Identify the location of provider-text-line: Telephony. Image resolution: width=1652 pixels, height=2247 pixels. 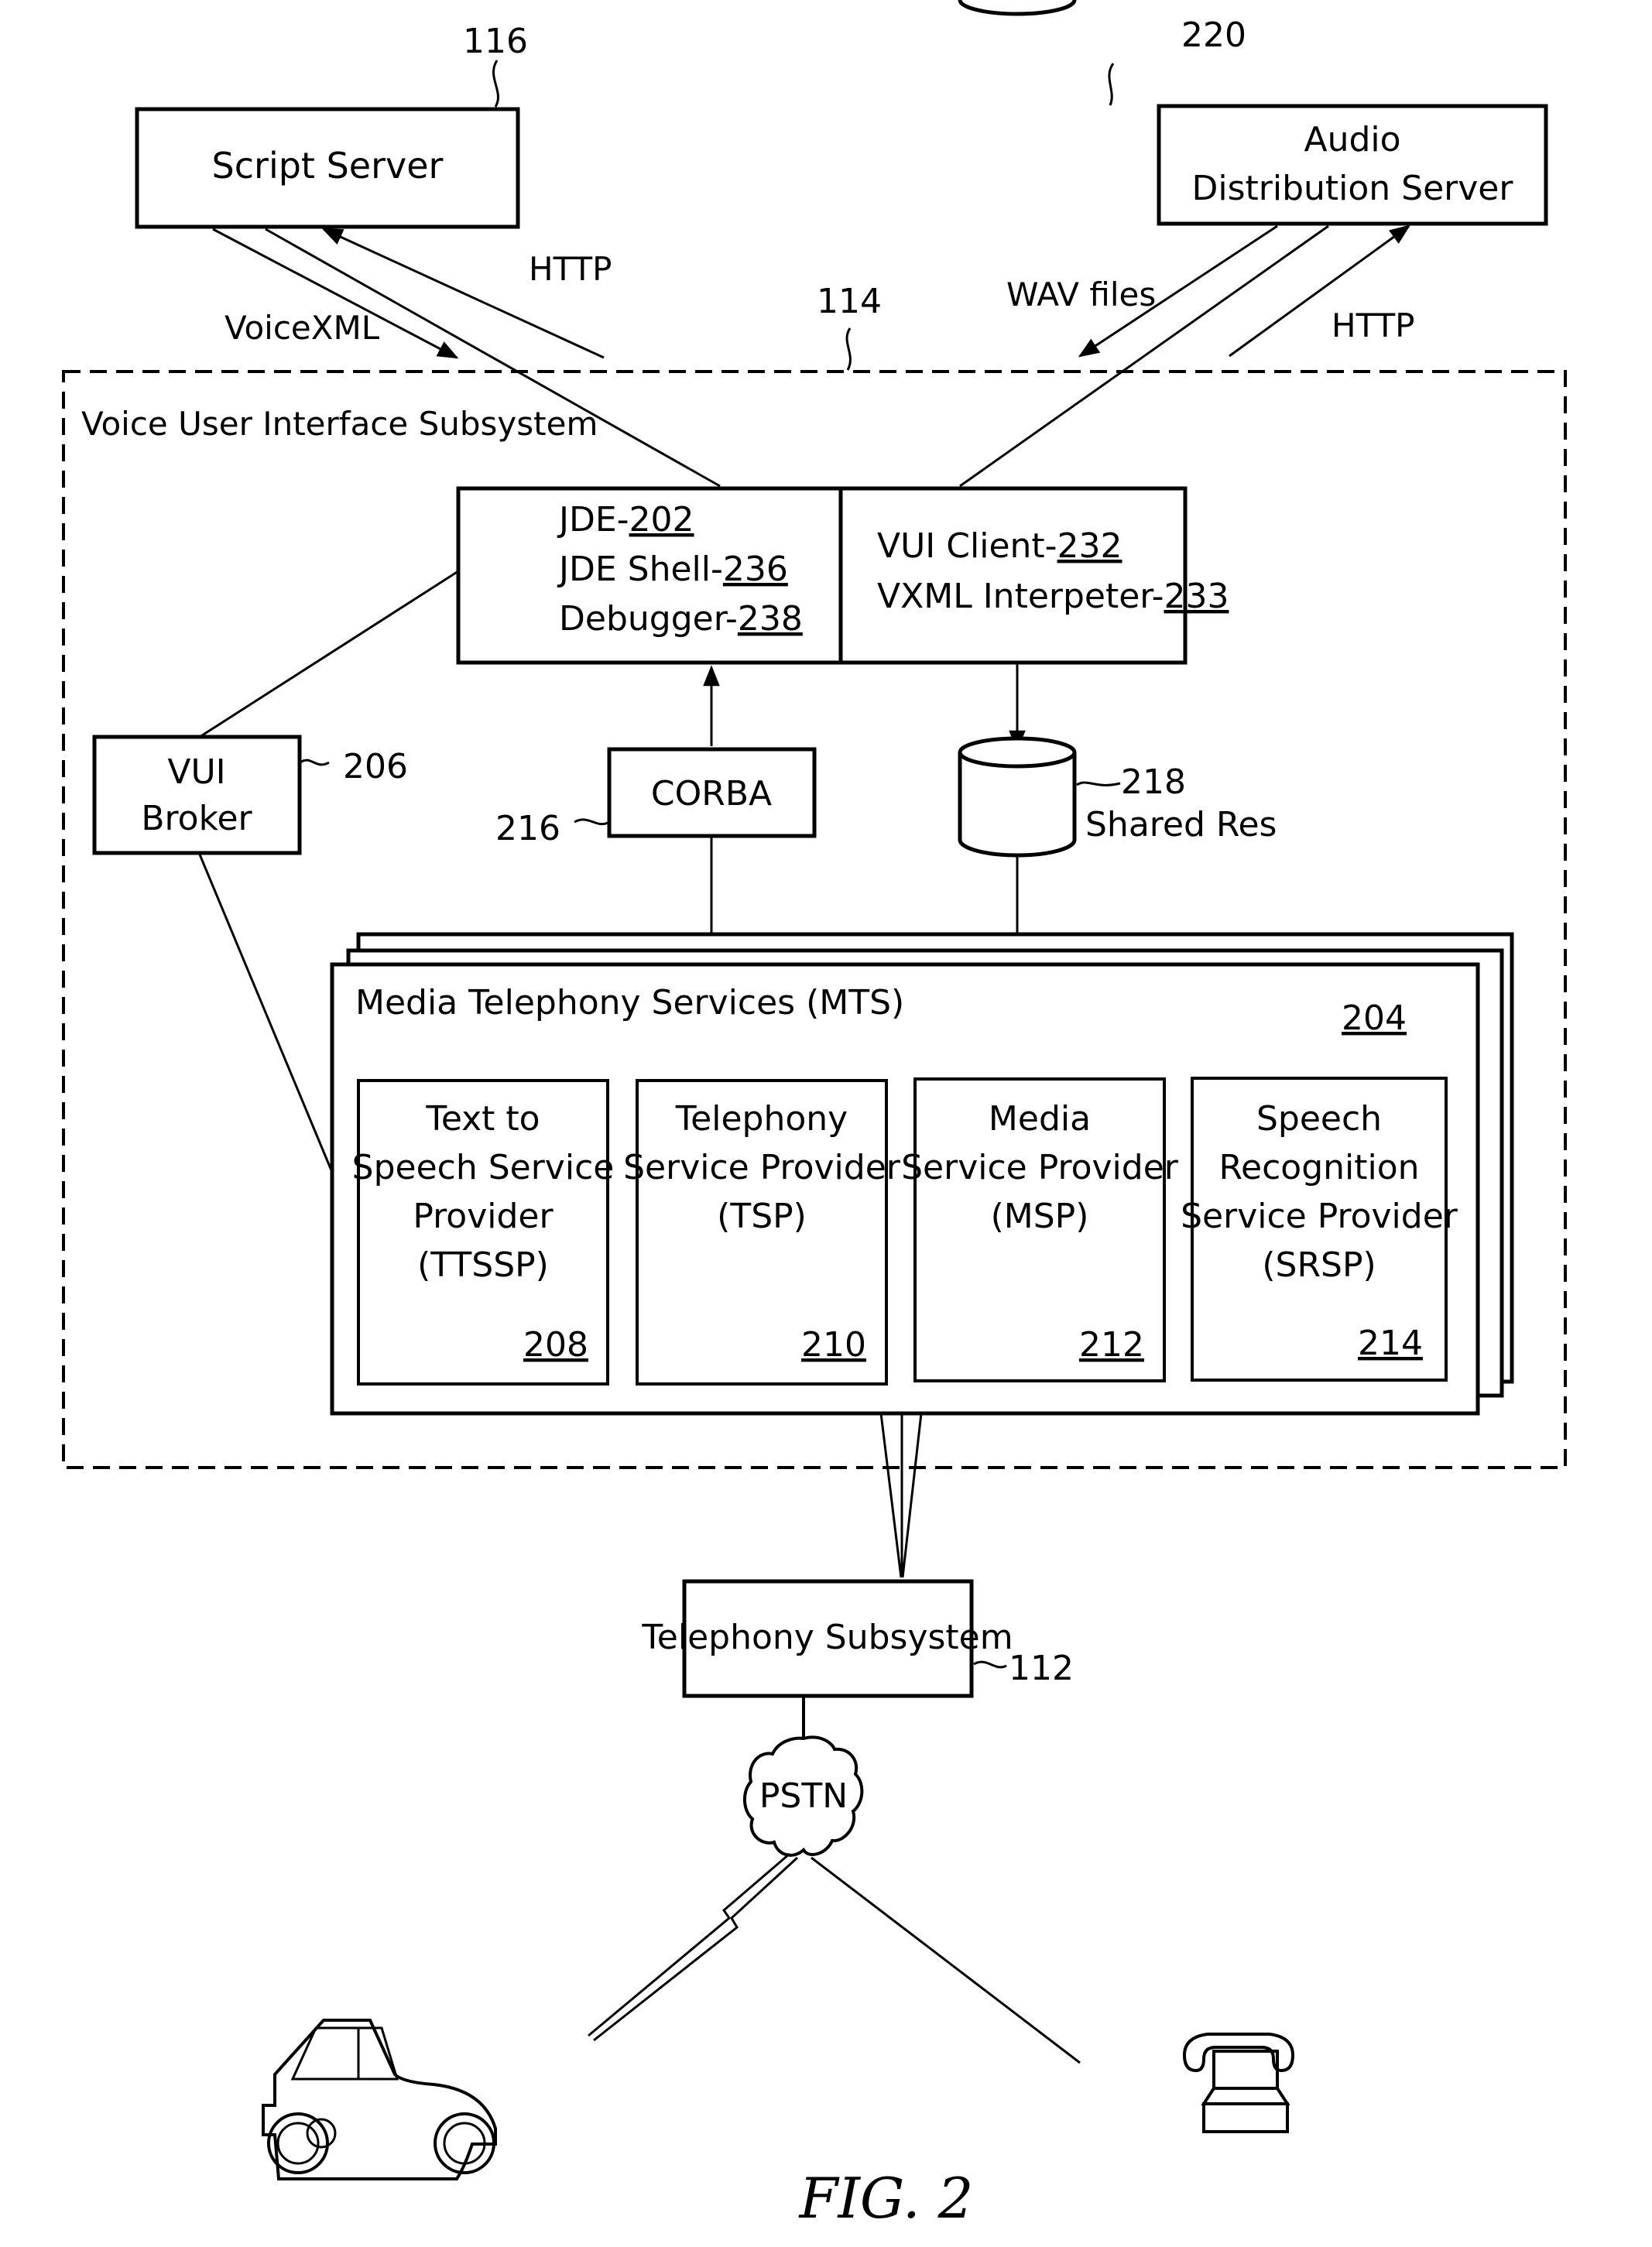
(762, 1119).